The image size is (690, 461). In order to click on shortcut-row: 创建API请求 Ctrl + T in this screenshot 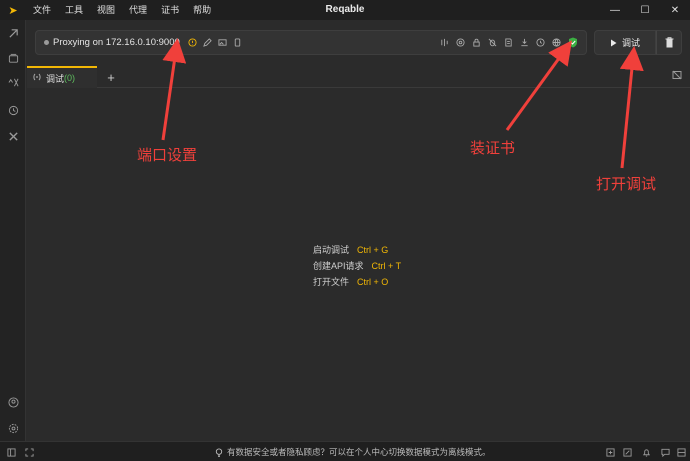, I will do `click(357, 266)`.